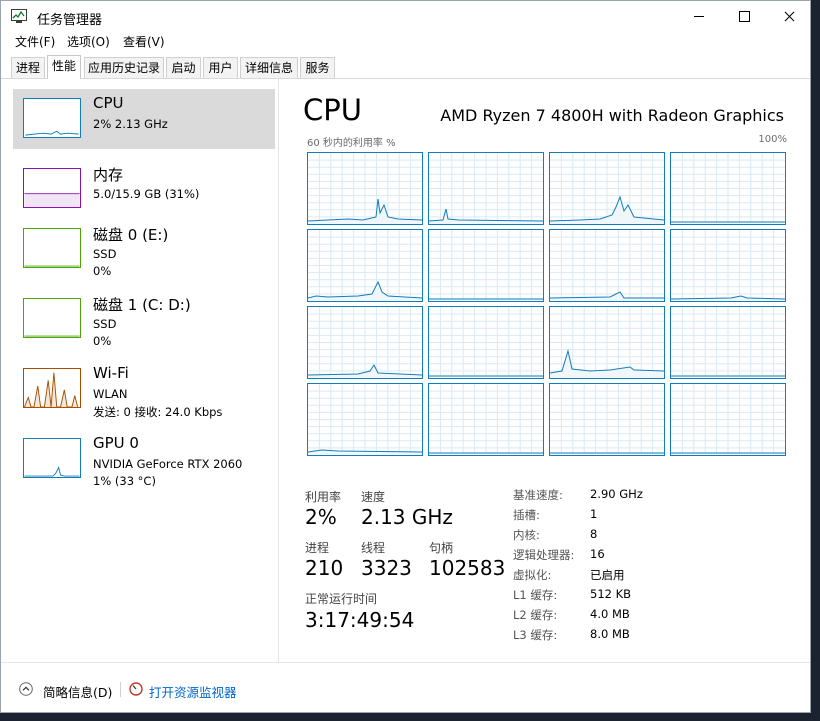 This screenshot has width=820, height=721. I want to click on sidebar-item-wifi: Wi-Fi WLAN 发送: 0 接收: 24.0 Kbps, so click(144, 389).